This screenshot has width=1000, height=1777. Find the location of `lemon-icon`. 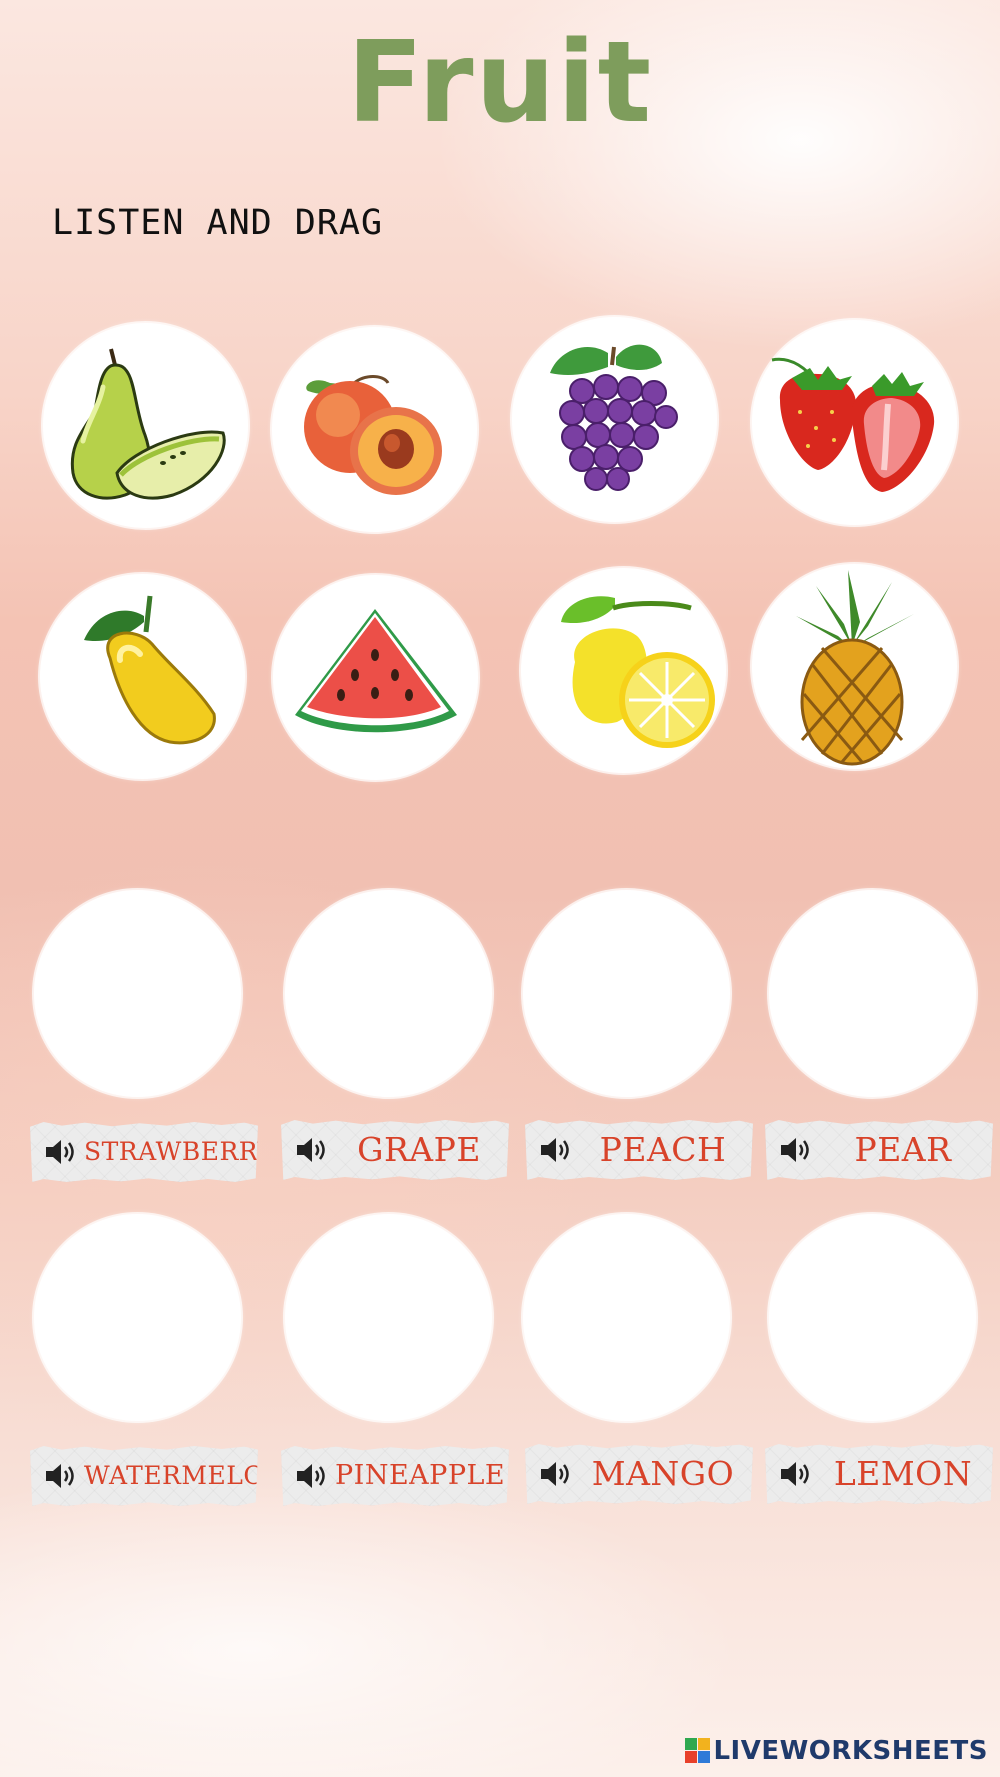

lemon-icon is located at coordinates (638, 672).